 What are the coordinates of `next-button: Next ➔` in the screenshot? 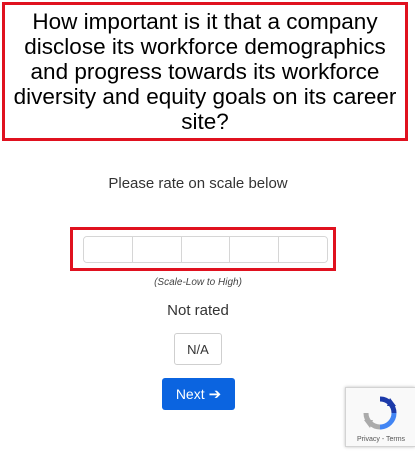 It's located at (198, 394).